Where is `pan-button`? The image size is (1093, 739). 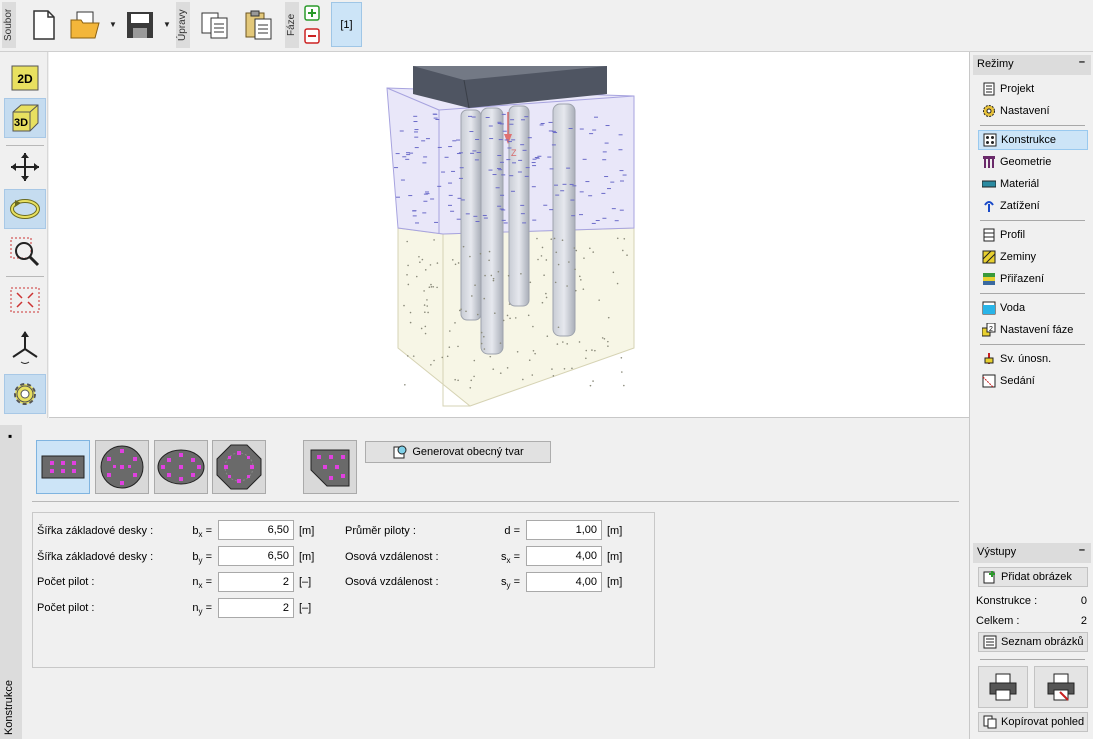
pan-button is located at coordinates (25, 167).